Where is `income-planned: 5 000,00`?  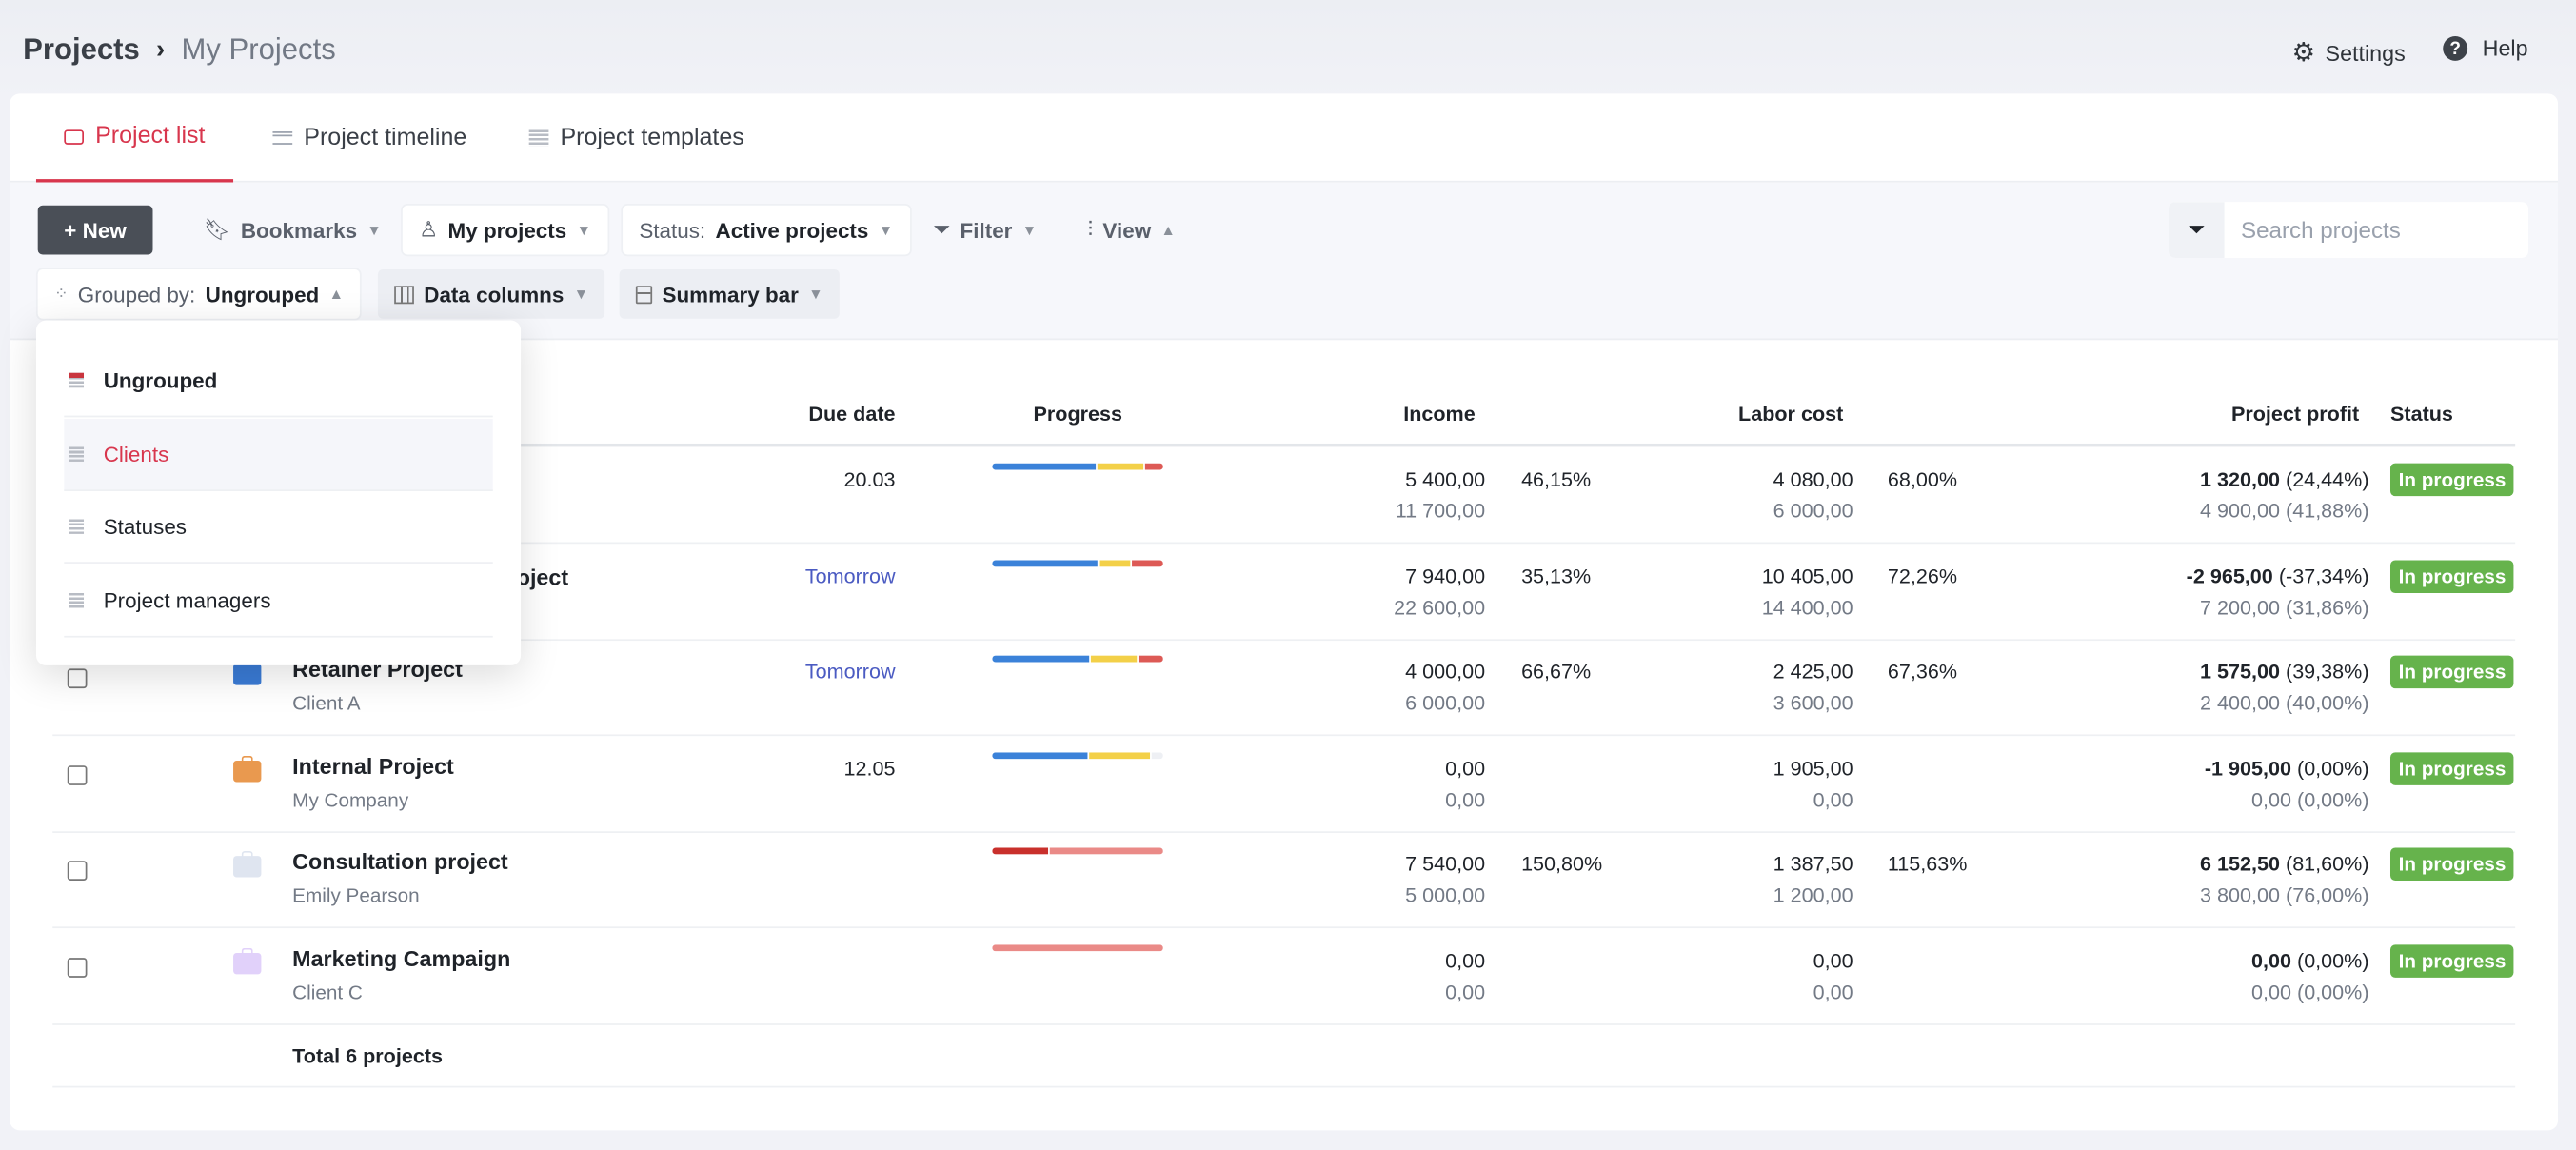 income-planned: 5 000,00 is located at coordinates (1445, 896).